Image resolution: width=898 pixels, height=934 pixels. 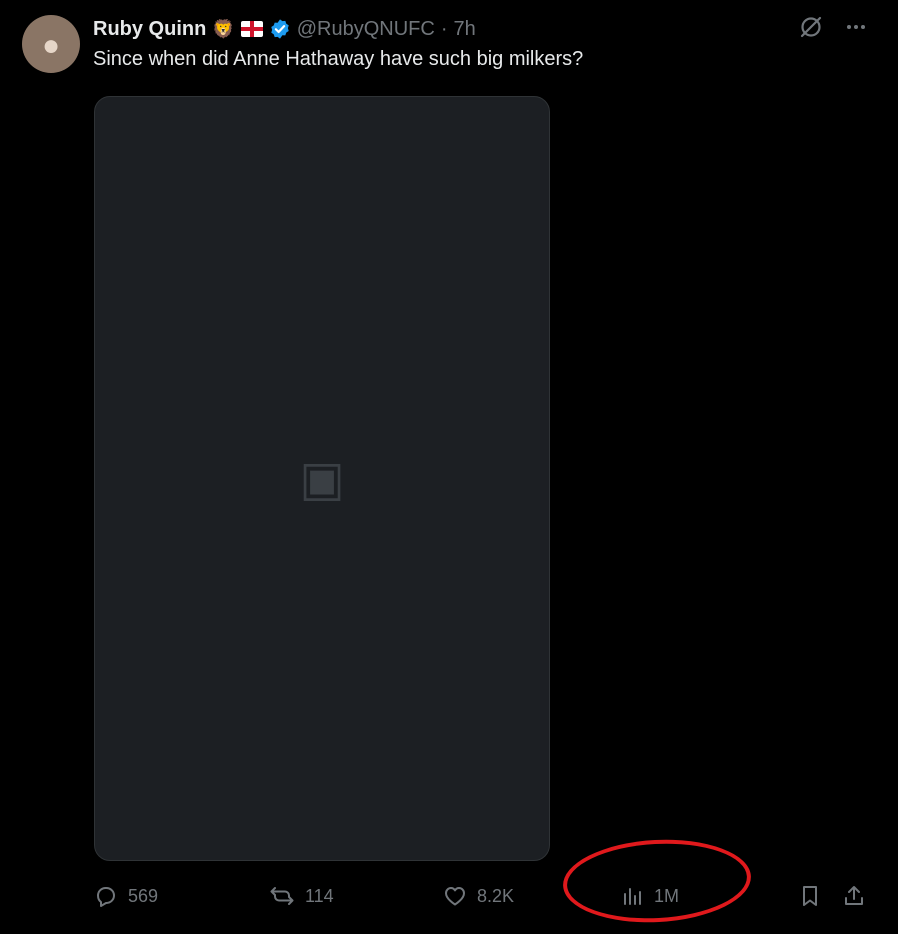 What do you see at coordinates (143, 895) in the screenshot?
I see `reply-count: 569` at bounding box center [143, 895].